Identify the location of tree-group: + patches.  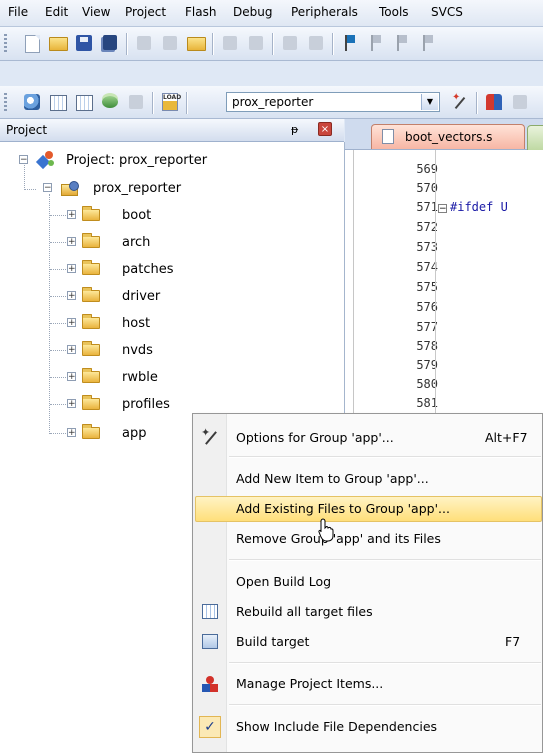
(170, 270).